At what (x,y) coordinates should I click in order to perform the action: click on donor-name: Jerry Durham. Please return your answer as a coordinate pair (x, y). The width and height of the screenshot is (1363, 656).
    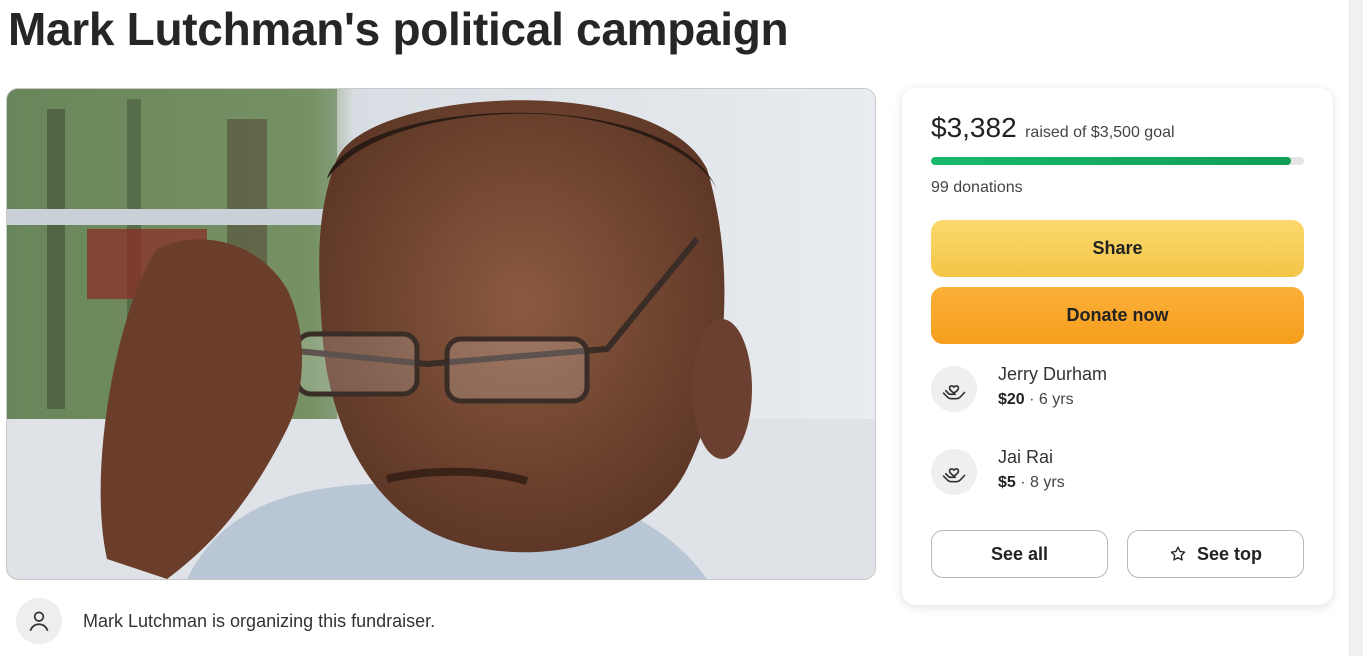
    Looking at the image, I should click on (1053, 374).